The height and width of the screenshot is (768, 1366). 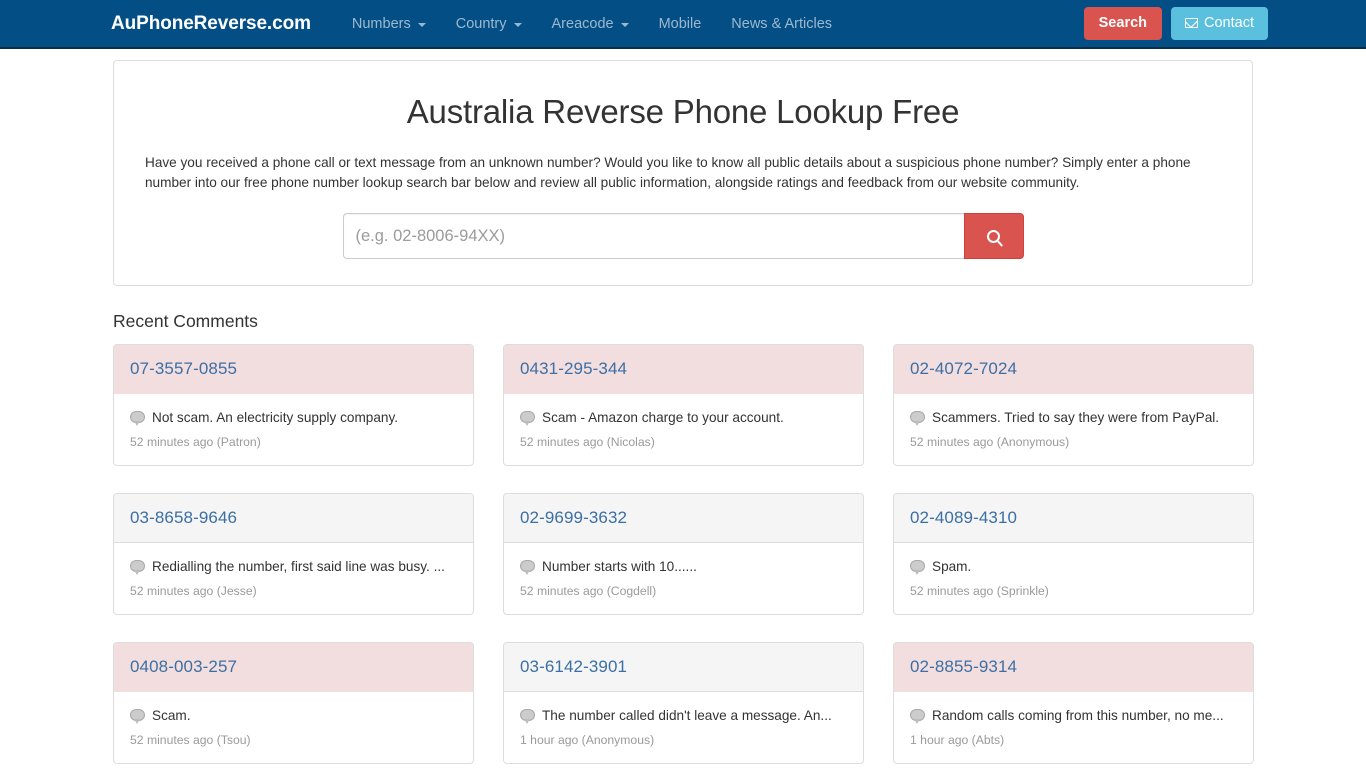 What do you see at coordinates (183, 666) in the screenshot?
I see `phone-number-link: 0408-003-257` at bounding box center [183, 666].